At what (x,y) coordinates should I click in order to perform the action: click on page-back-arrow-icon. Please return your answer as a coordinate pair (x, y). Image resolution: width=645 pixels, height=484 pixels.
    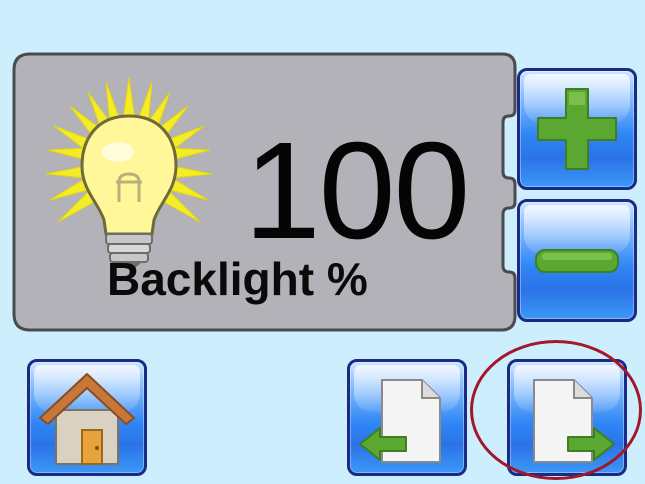
    Looking at the image, I should click on (400, 421).